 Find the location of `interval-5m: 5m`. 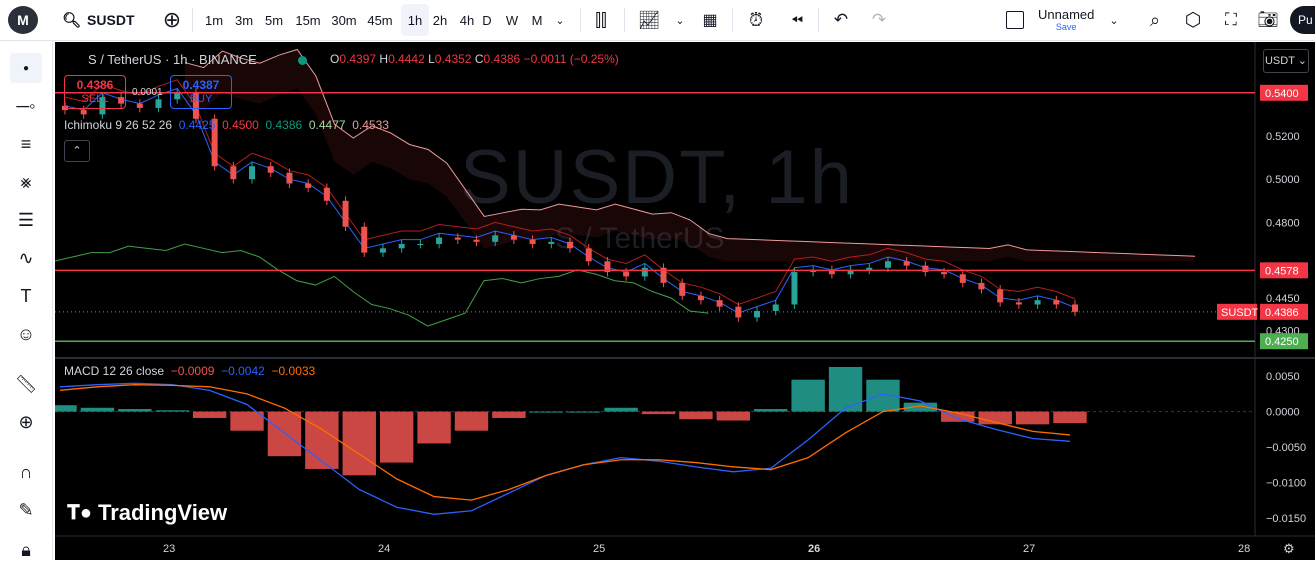

interval-5m: 5m is located at coordinates (274, 20).